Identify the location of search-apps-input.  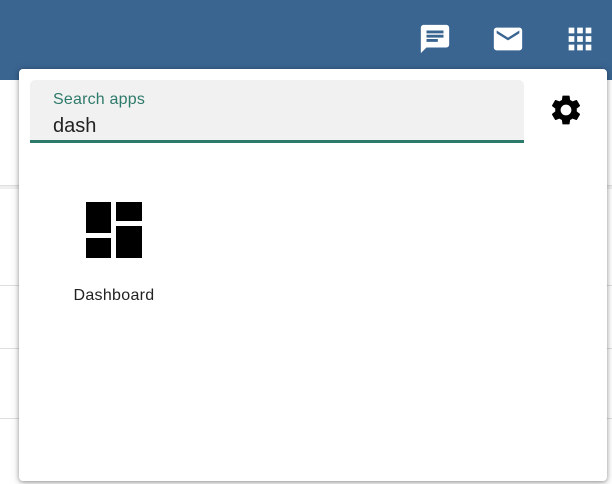
(283, 126).